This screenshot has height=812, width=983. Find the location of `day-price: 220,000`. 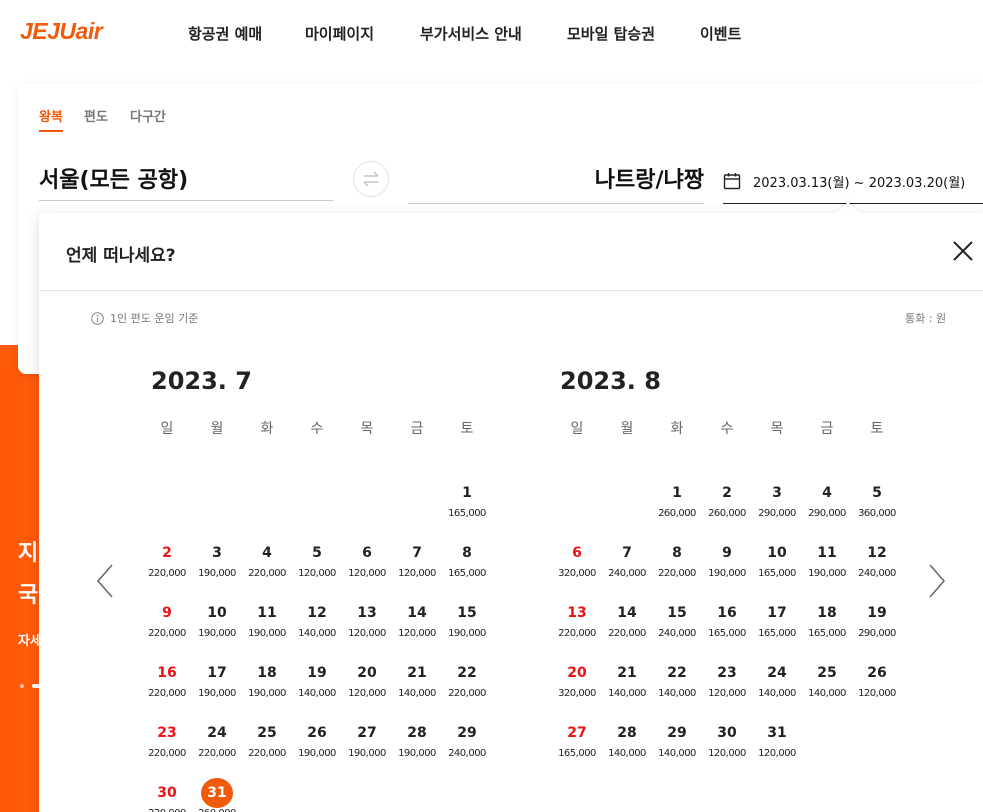

day-price: 220,000 is located at coordinates (167, 693).